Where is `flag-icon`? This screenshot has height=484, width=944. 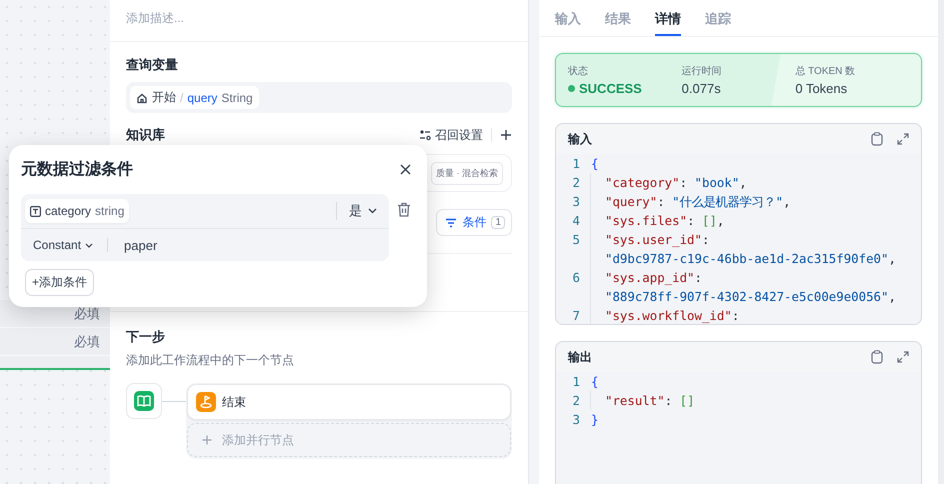
flag-icon is located at coordinates (206, 402).